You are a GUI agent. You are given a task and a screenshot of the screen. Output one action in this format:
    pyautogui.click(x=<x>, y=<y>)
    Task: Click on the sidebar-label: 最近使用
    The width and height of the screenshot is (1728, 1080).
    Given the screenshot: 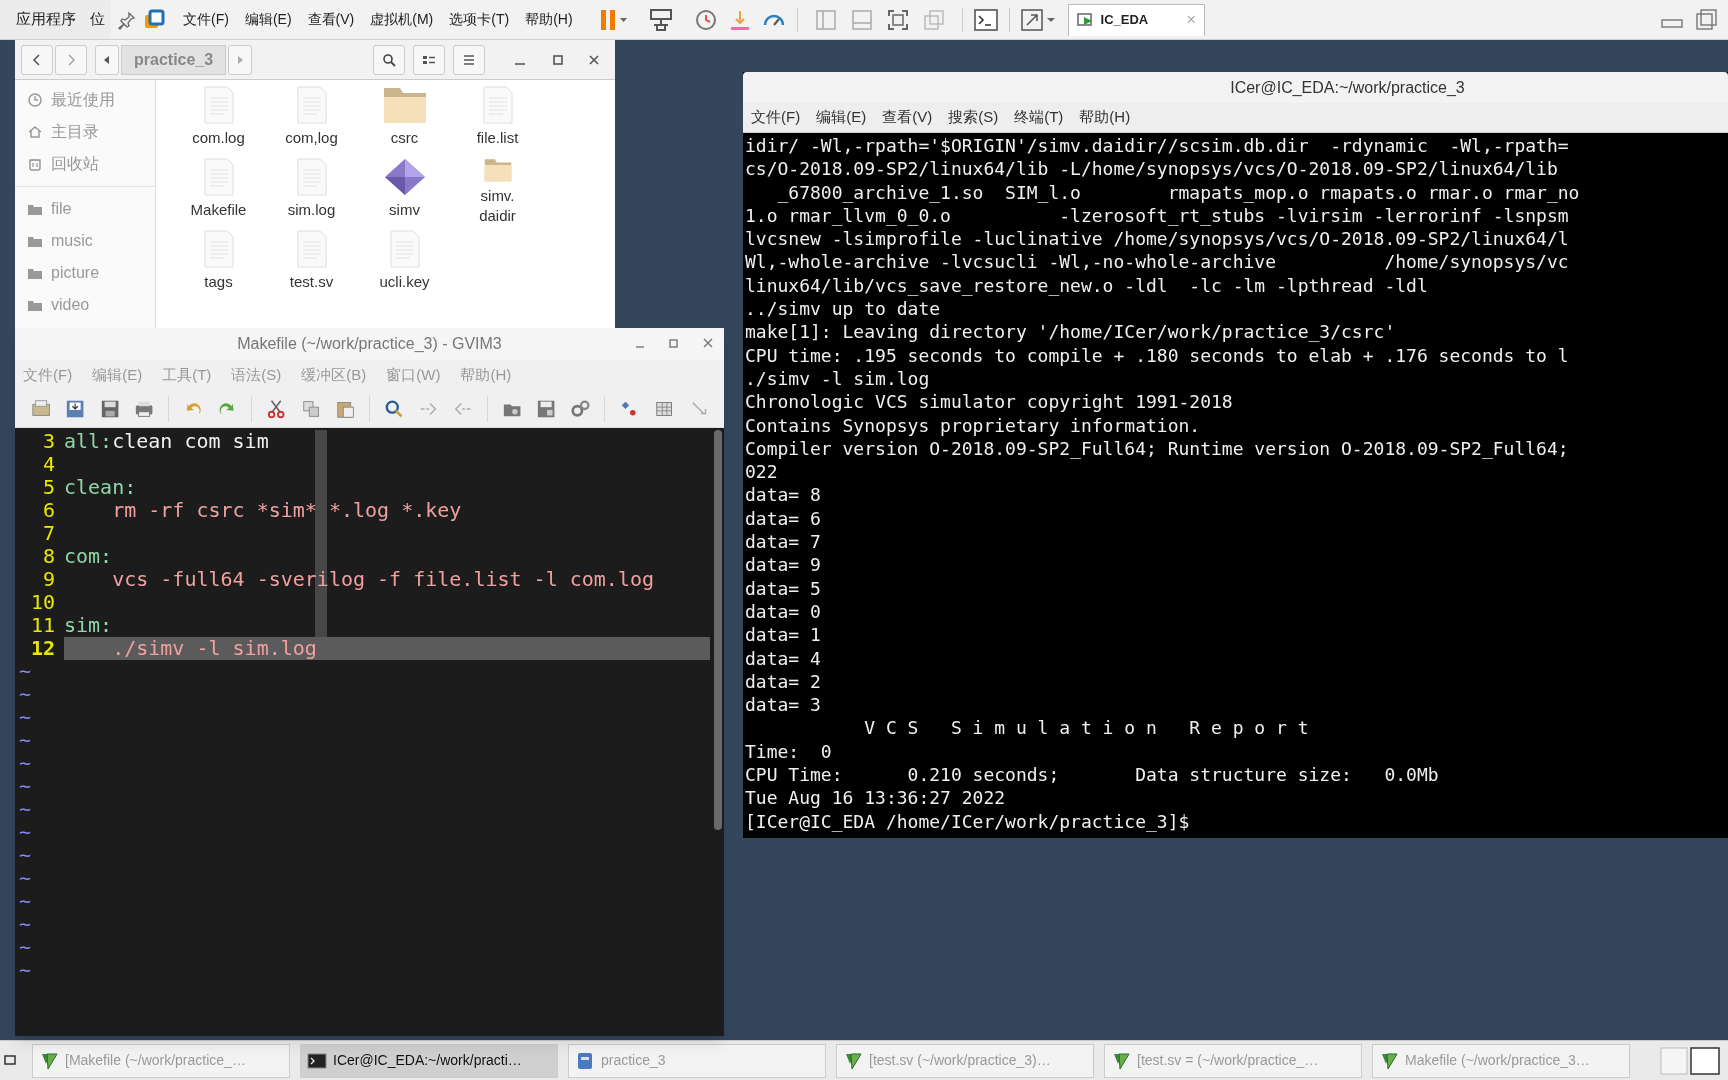 What is the action you would take?
    pyautogui.click(x=83, y=100)
    